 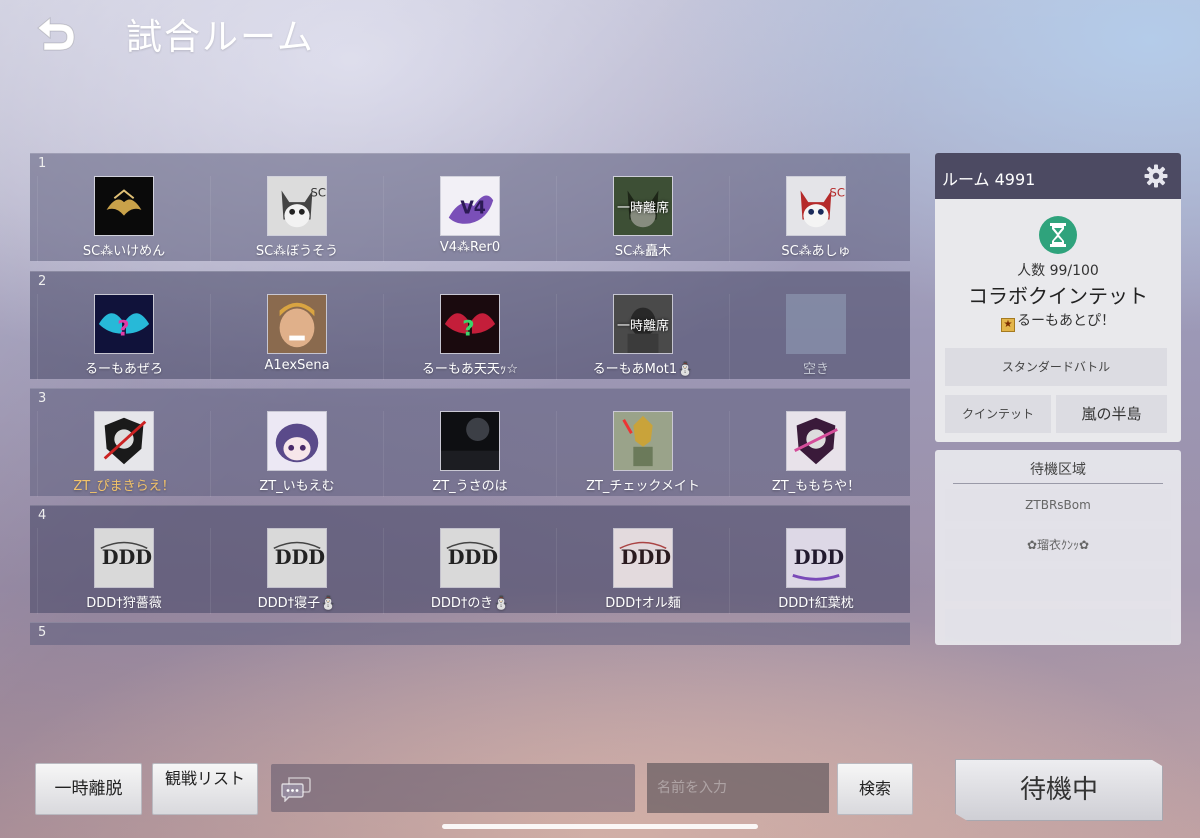 I want to click on room-settings-button, so click(x=1156, y=176).